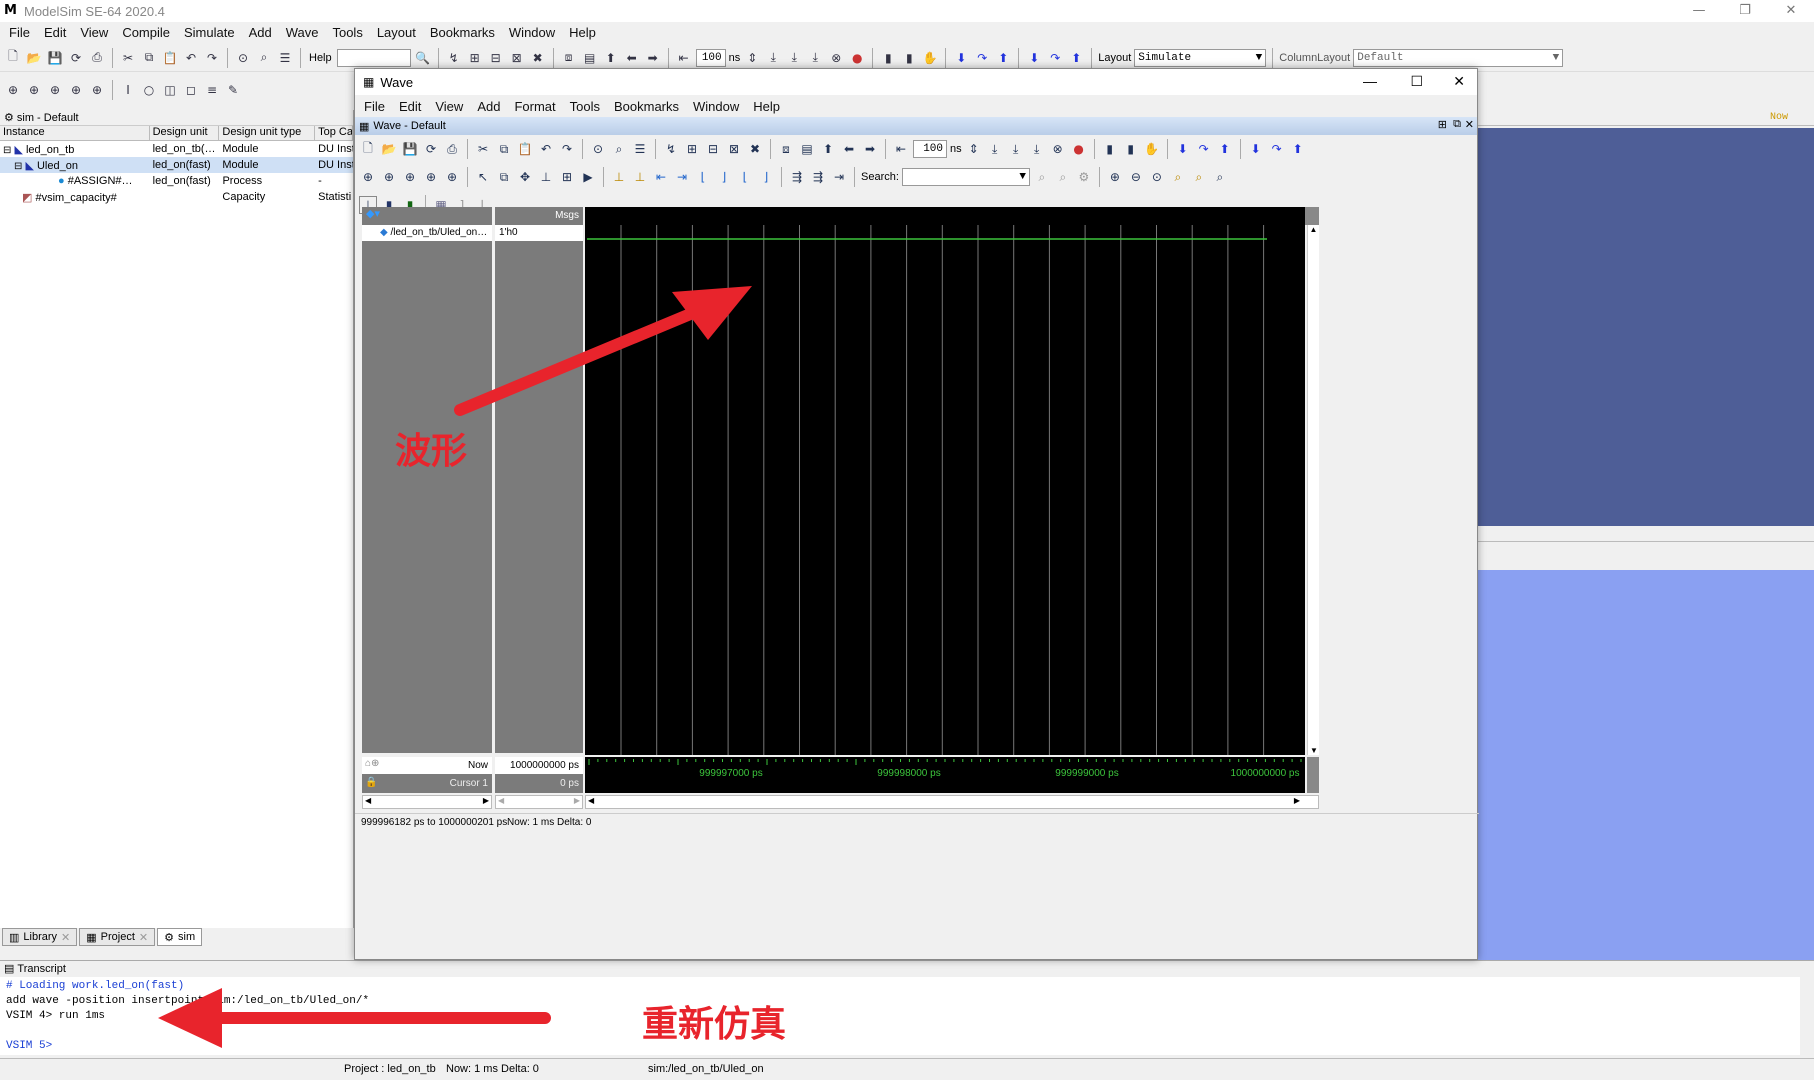 The width and height of the screenshot is (1814, 1080). I want to click on wave-annotation-label: 波形, so click(431, 451).